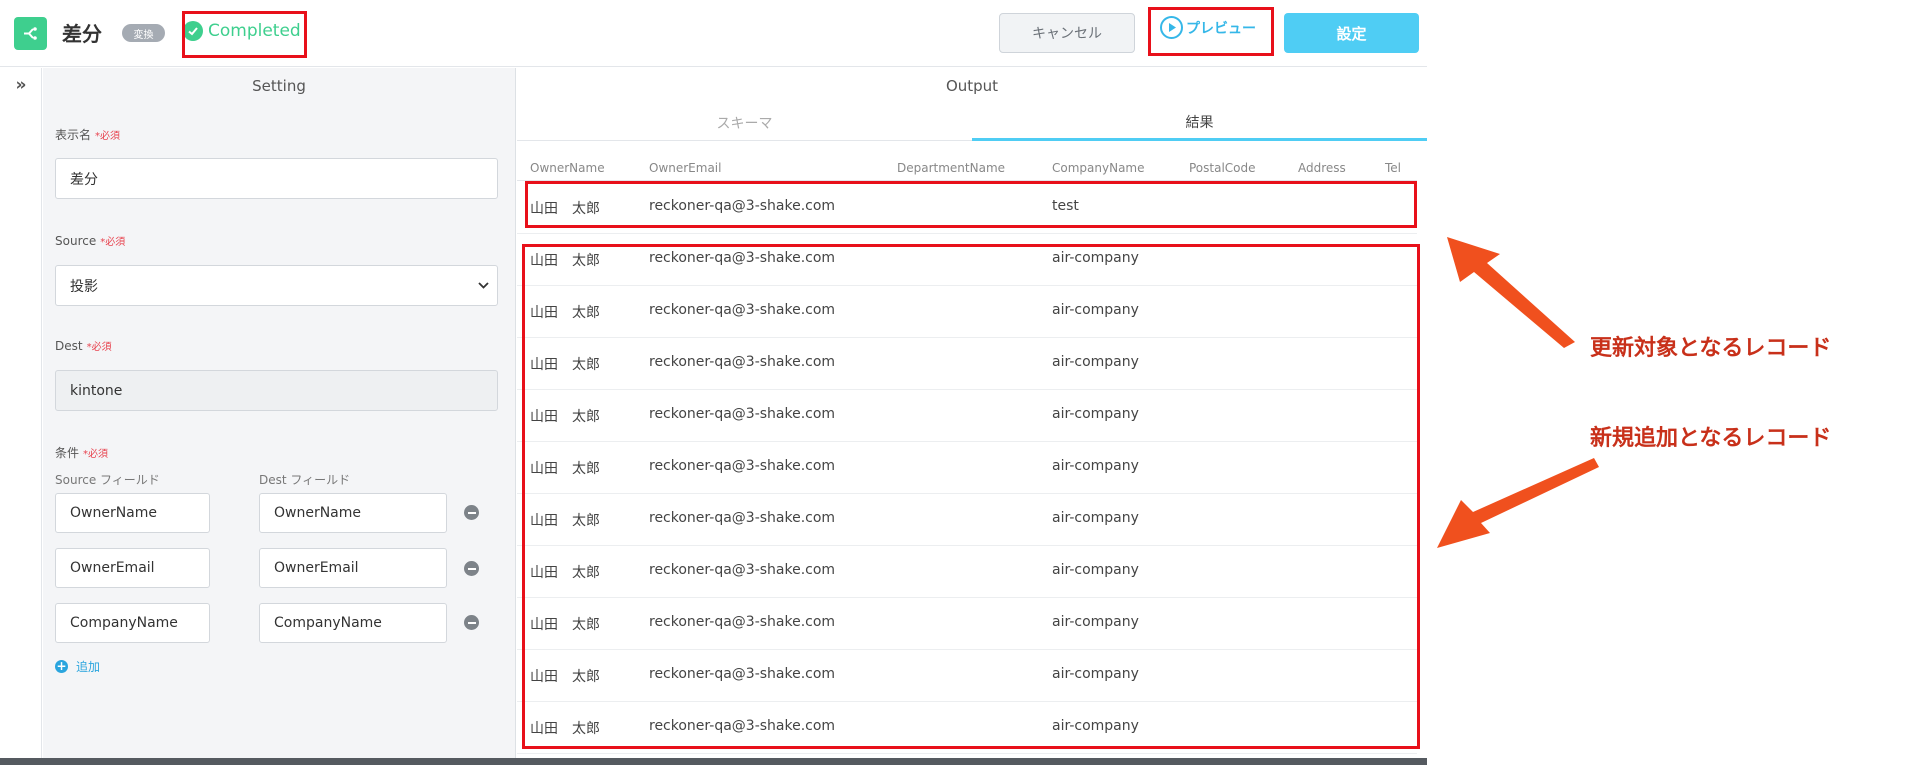 The height and width of the screenshot is (765, 1925). I want to click on source-select: 投影, so click(276, 285).